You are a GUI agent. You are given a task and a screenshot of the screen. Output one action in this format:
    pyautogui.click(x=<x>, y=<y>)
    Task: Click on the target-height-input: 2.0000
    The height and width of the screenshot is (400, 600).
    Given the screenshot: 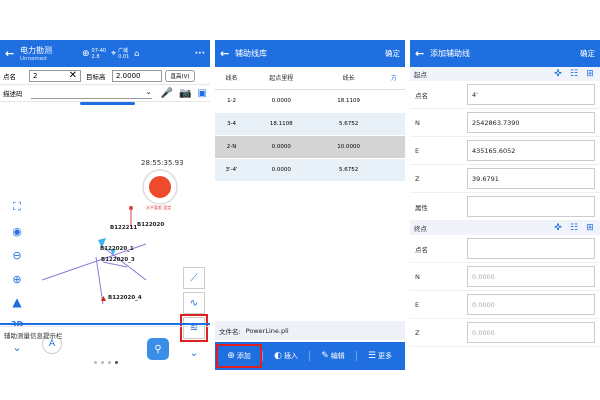 What is the action you would take?
    pyautogui.click(x=137, y=75)
    